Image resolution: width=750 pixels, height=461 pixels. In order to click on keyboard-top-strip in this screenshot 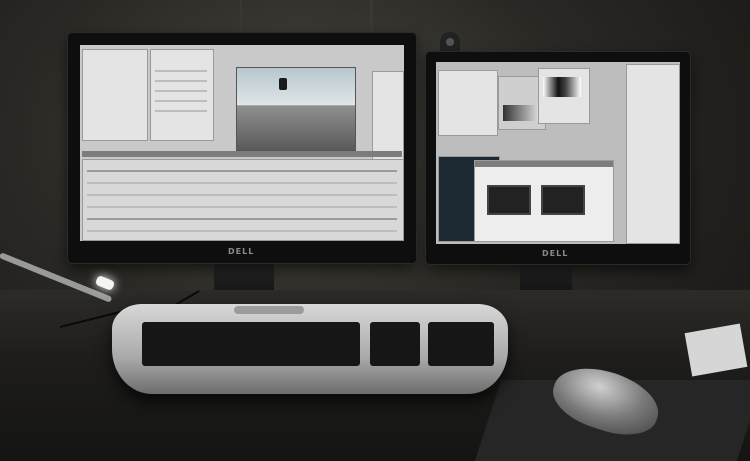, I will do `click(269, 310)`.